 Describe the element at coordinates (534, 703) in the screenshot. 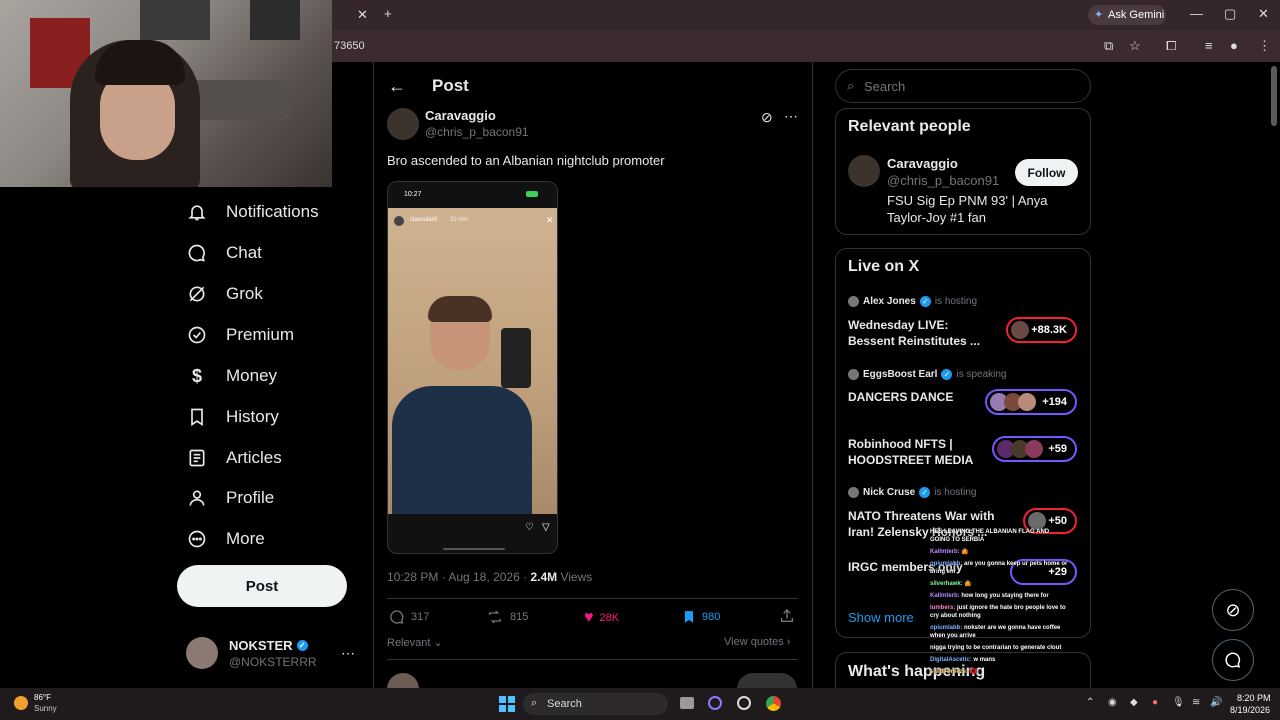

I see `search-icon: ⌕` at that location.